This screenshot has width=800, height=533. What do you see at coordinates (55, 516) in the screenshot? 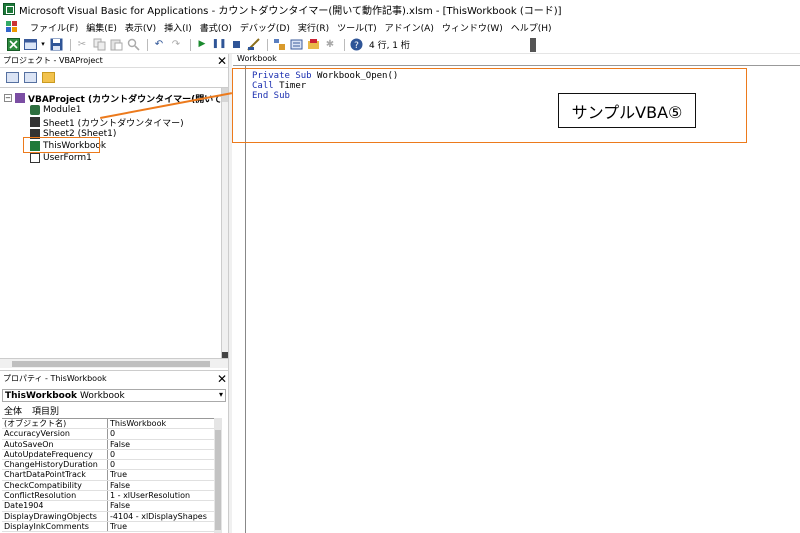
I see `property-name: DisplayDrawingObjects` at bounding box center [55, 516].